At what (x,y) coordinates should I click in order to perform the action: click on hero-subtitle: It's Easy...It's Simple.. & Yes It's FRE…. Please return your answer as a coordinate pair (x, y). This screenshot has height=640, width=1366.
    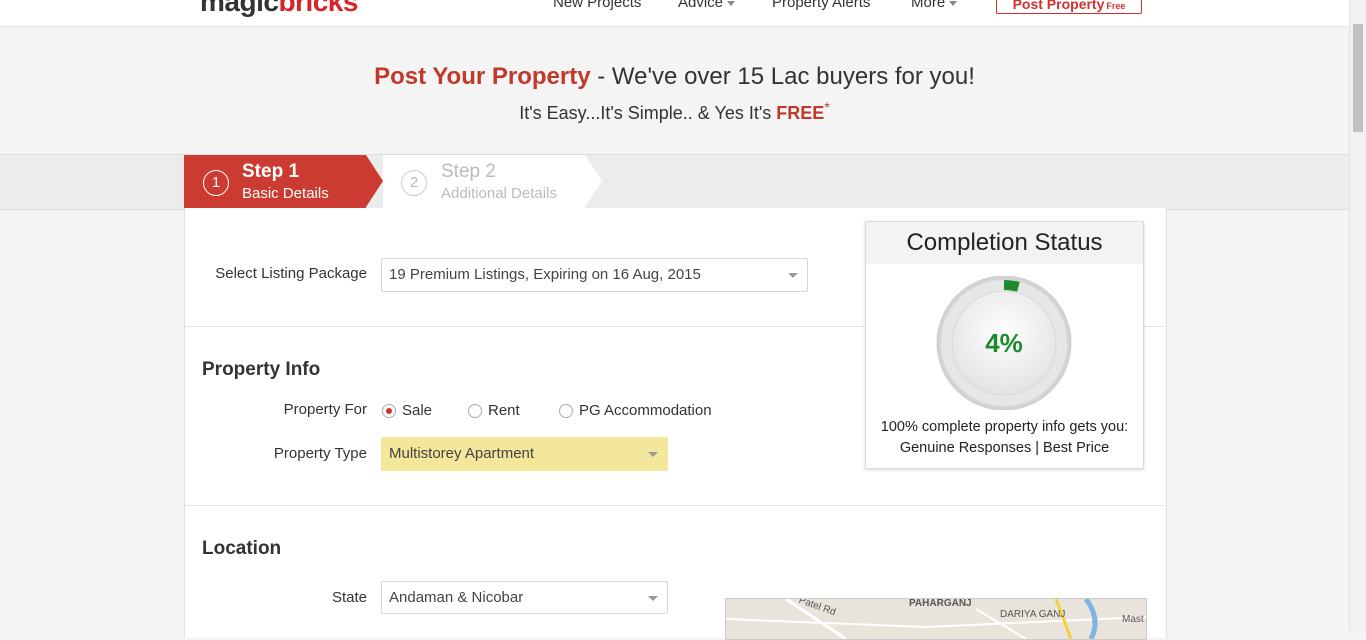
    Looking at the image, I should click on (674, 111).